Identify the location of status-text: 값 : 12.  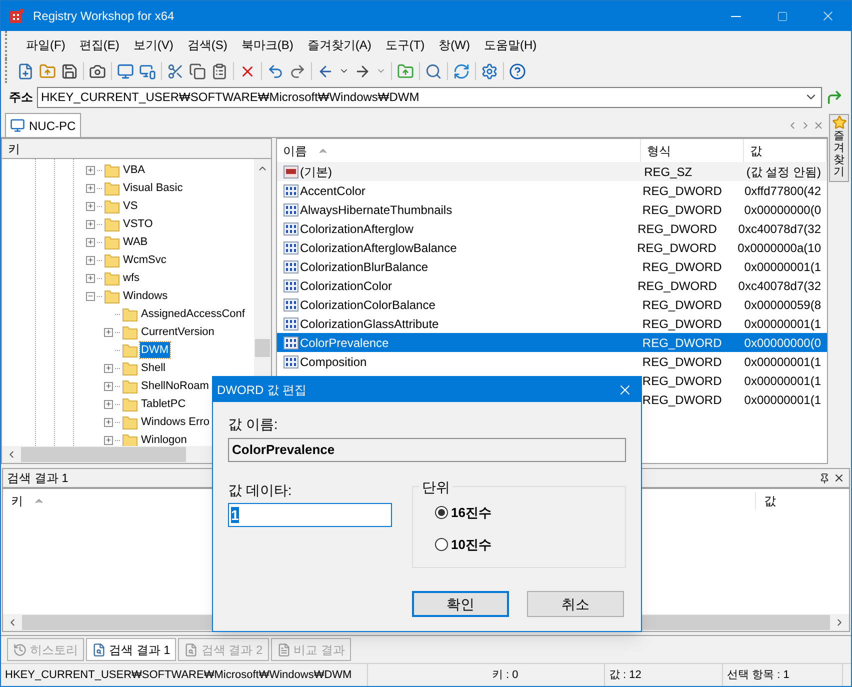
(664, 675).